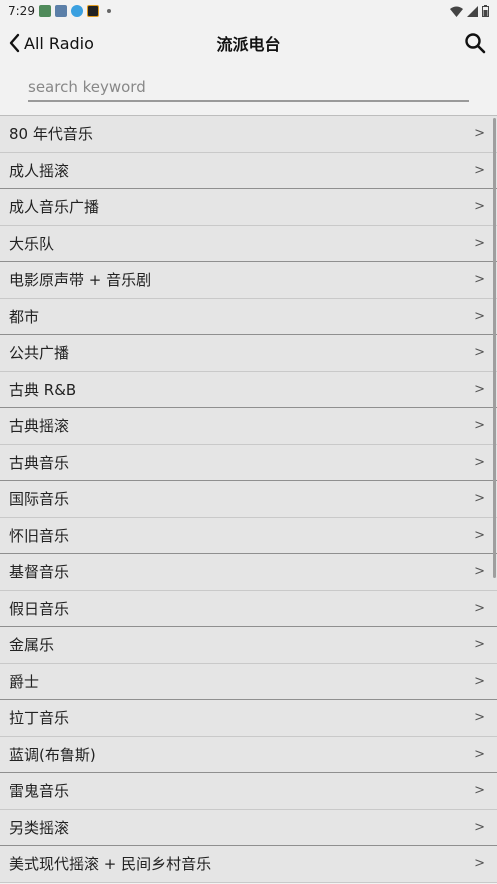 The width and height of the screenshot is (497, 884). Describe the element at coordinates (54, 207) in the screenshot. I see `list-item-label: 成人音乐广播` at that location.